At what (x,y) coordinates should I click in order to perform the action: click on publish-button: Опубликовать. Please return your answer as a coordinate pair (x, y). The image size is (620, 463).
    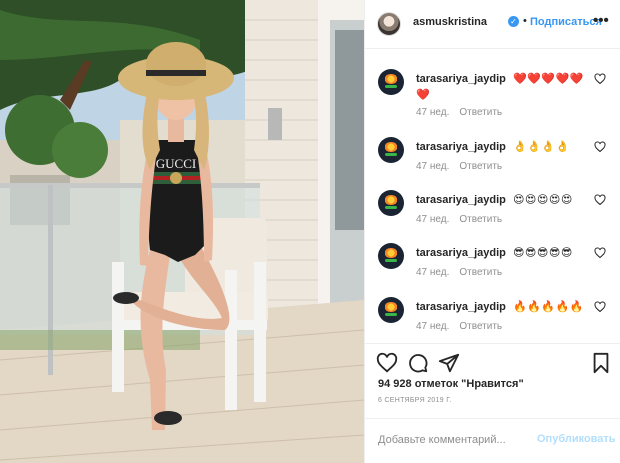
    Looking at the image, I should click on (576, 439).